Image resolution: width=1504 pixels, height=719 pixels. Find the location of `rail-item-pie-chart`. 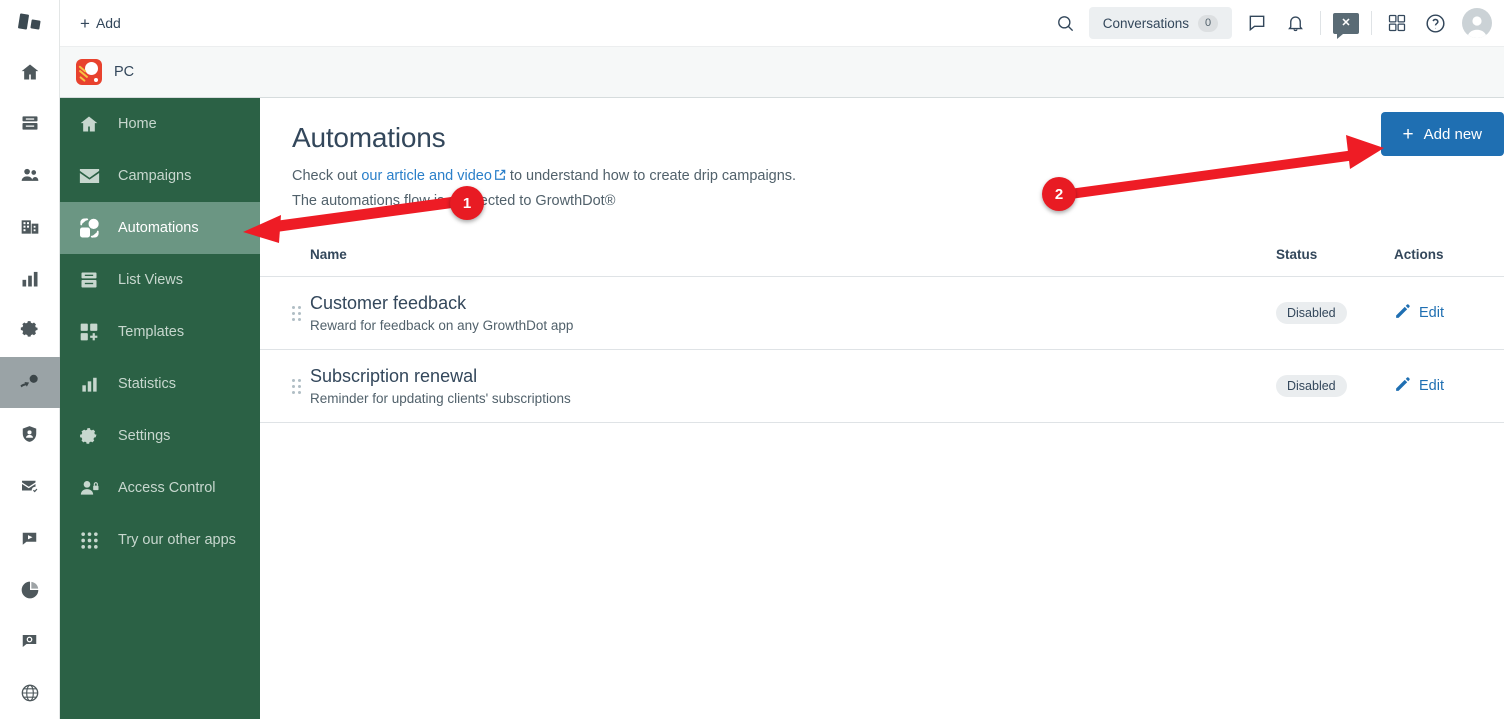

rail-item-pie-chart is located at coordinates (30, 590).